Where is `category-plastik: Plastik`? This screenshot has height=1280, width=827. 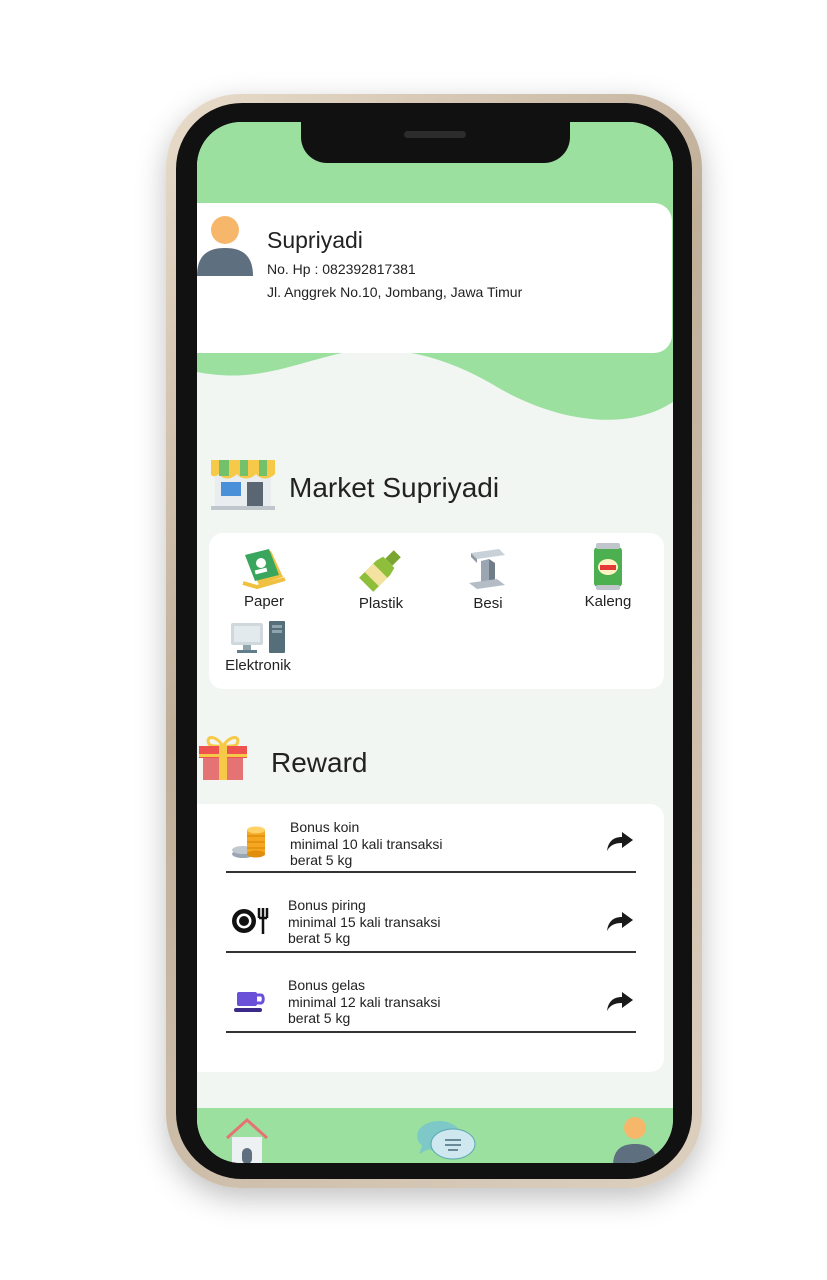
category-plastik: Plastik is located at coordinates (381, 579).